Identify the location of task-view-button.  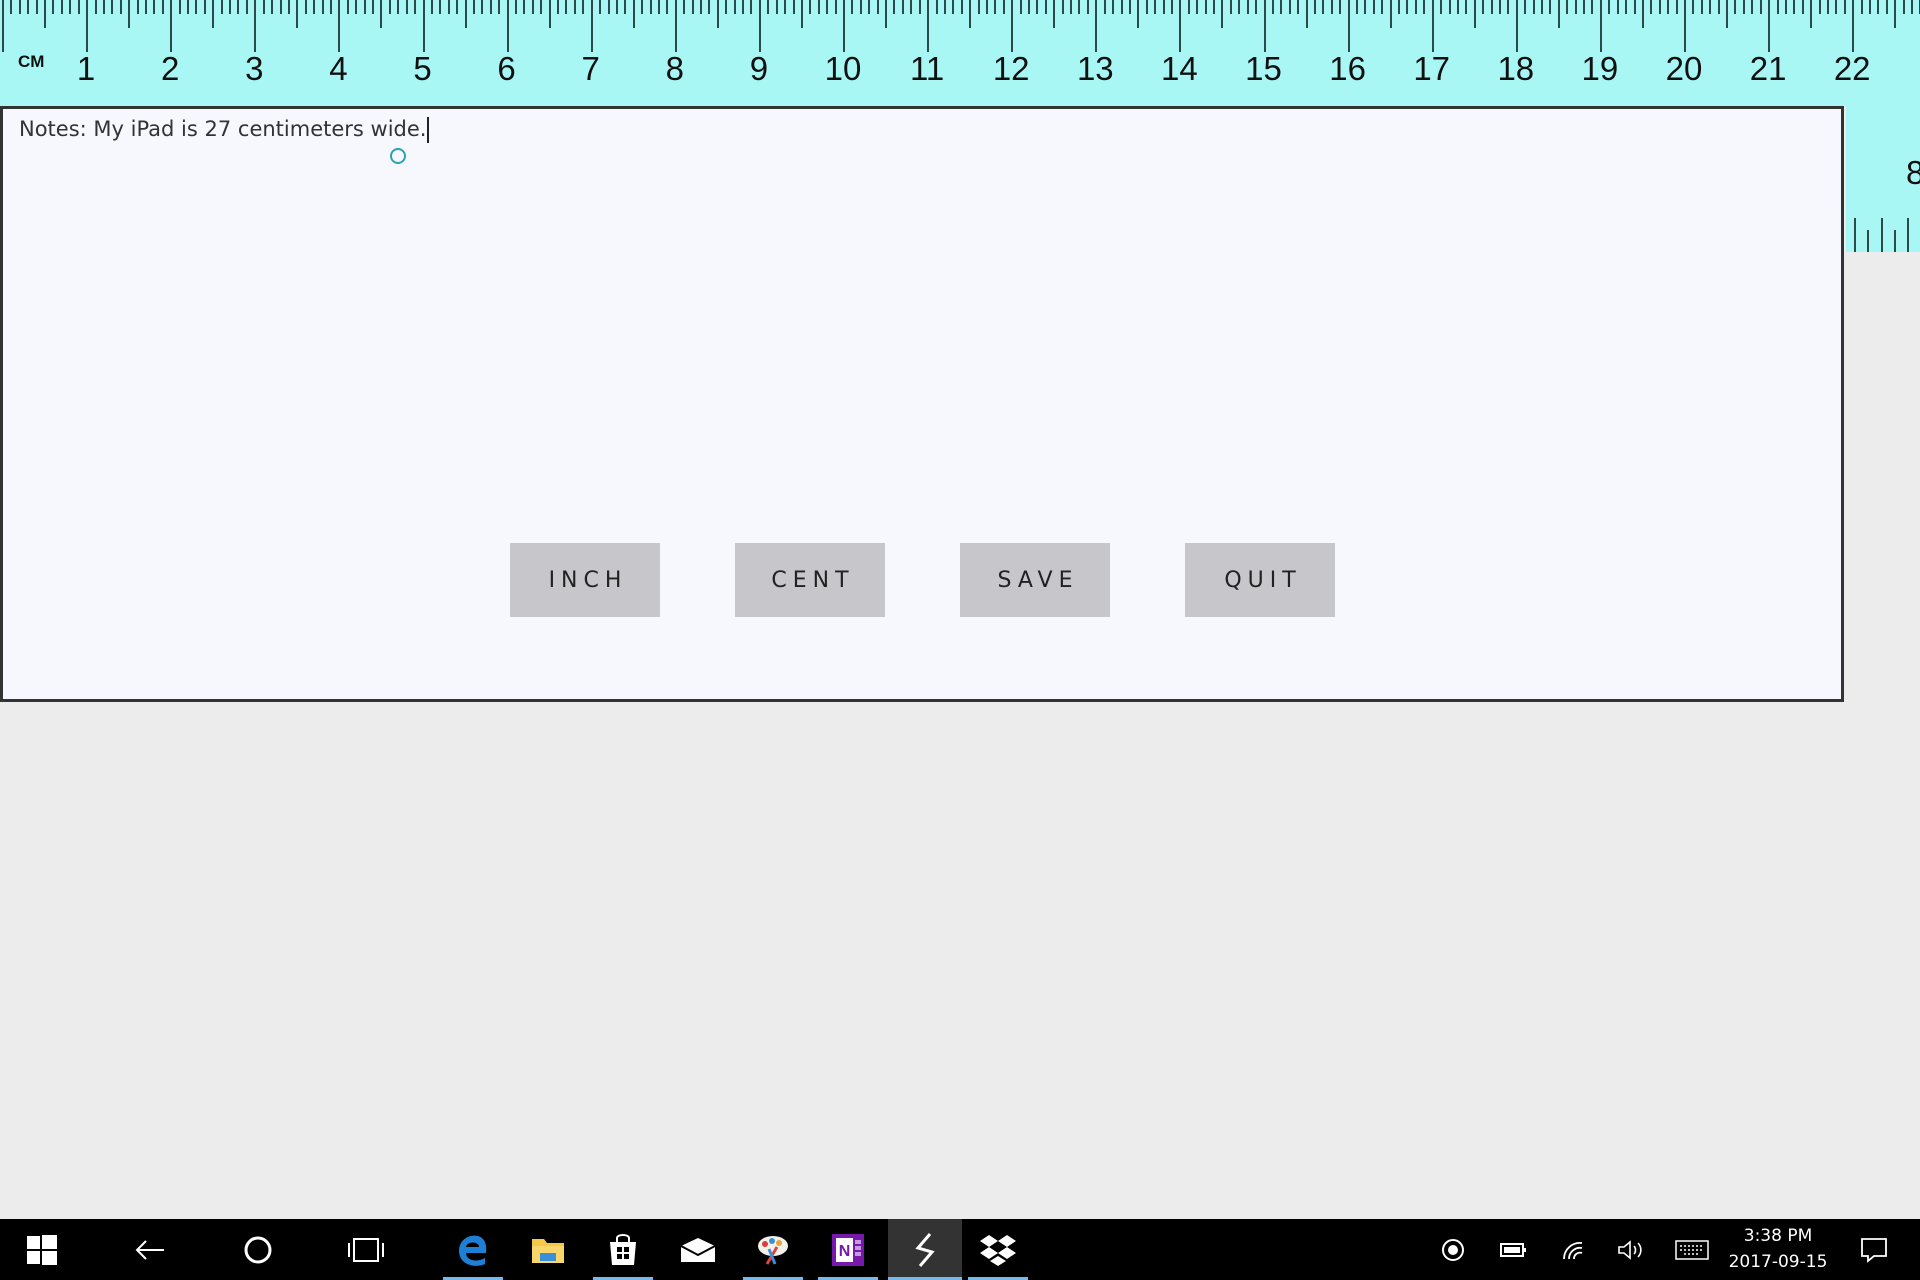
(366, 1249).